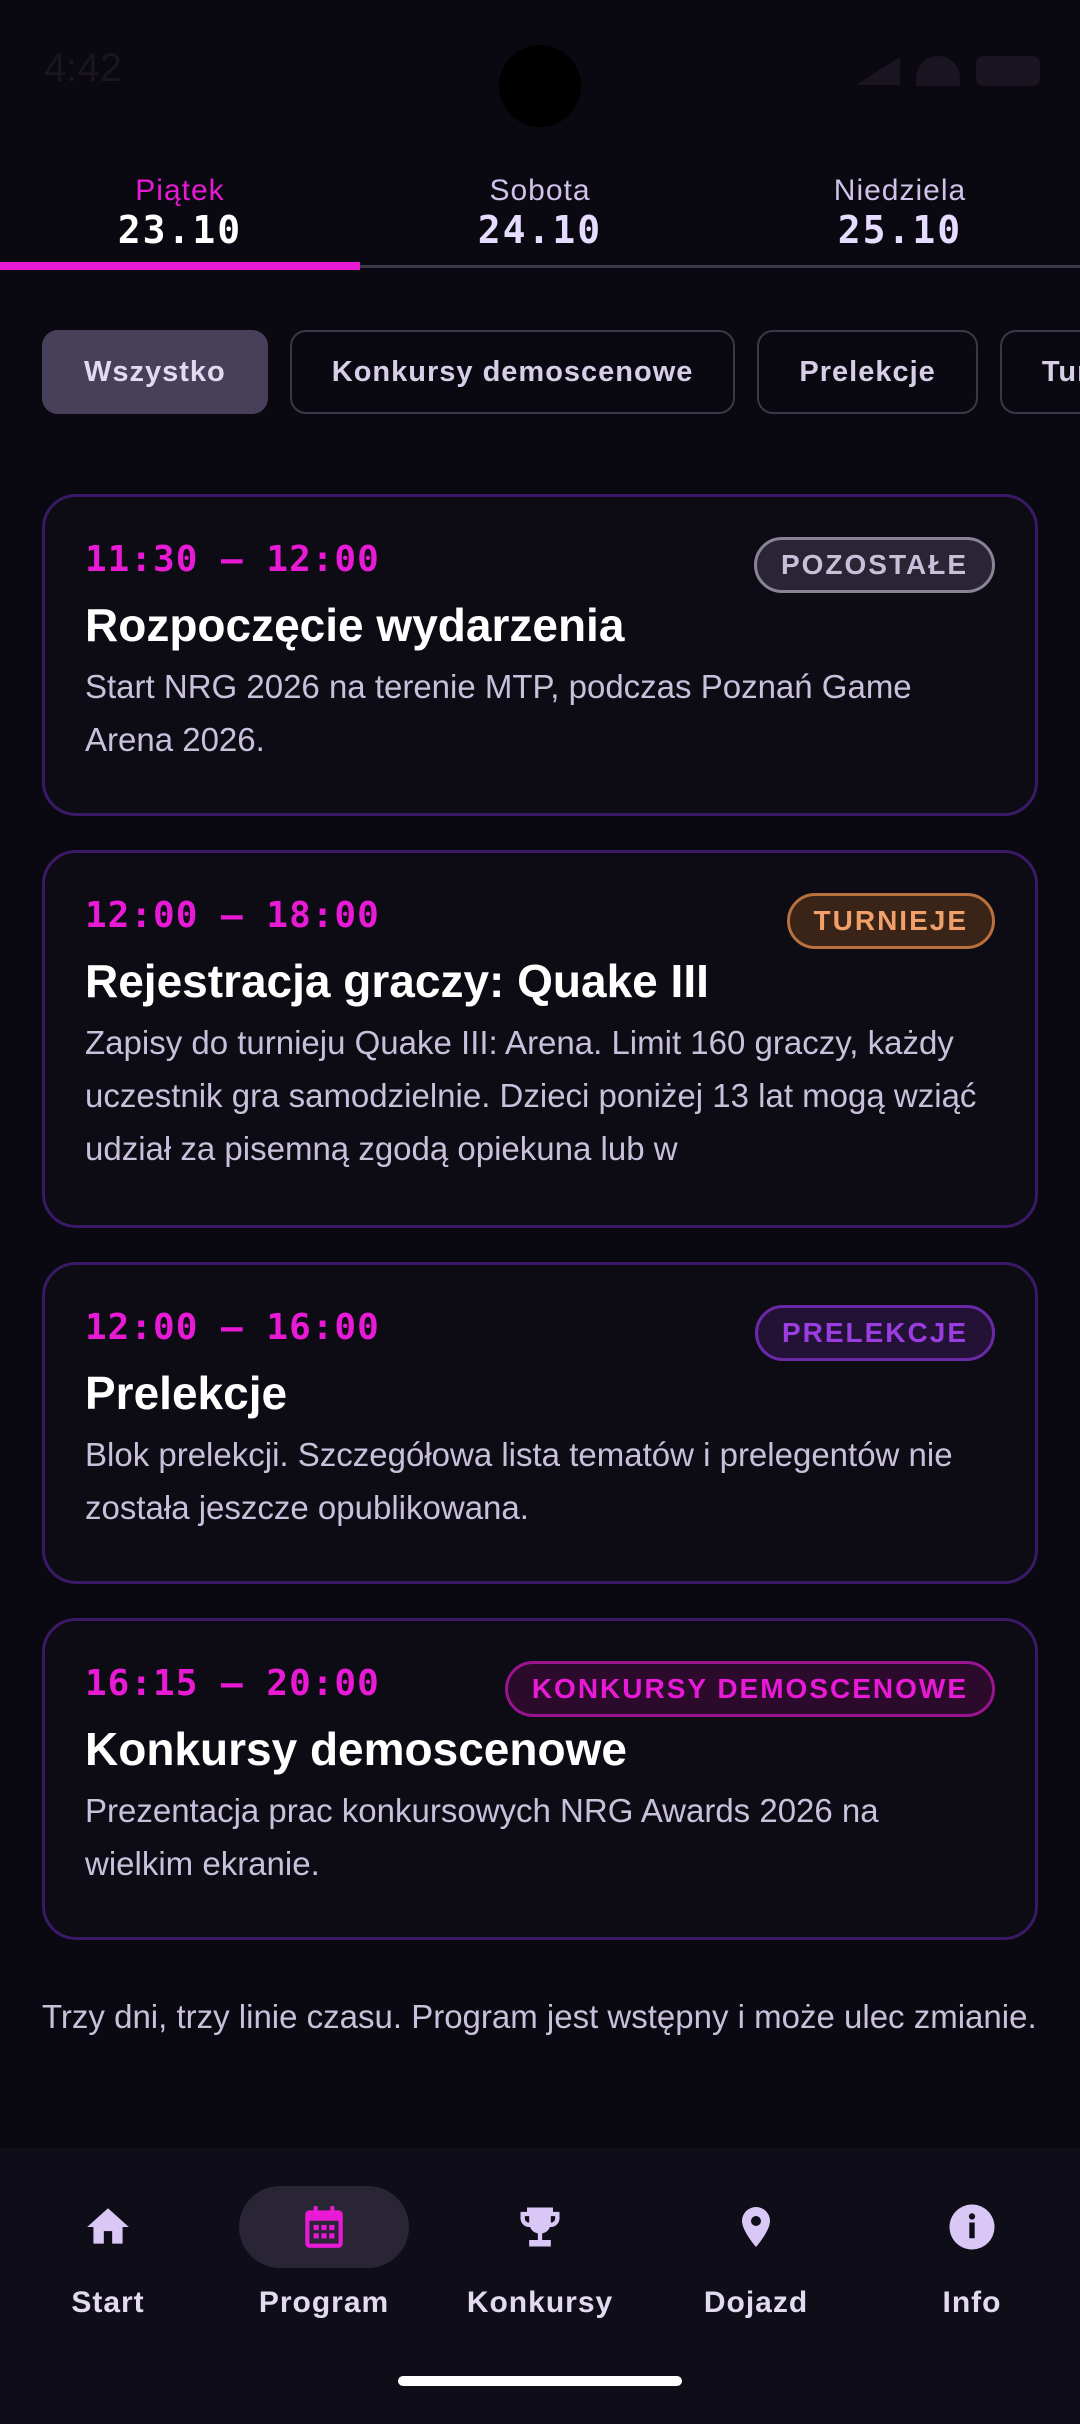  What do you see at coordinates (512, 372) in the screenshot?
I see `filter-chip-demoscene: Konkursy demoscenowe` at bounding box center [512, 372].